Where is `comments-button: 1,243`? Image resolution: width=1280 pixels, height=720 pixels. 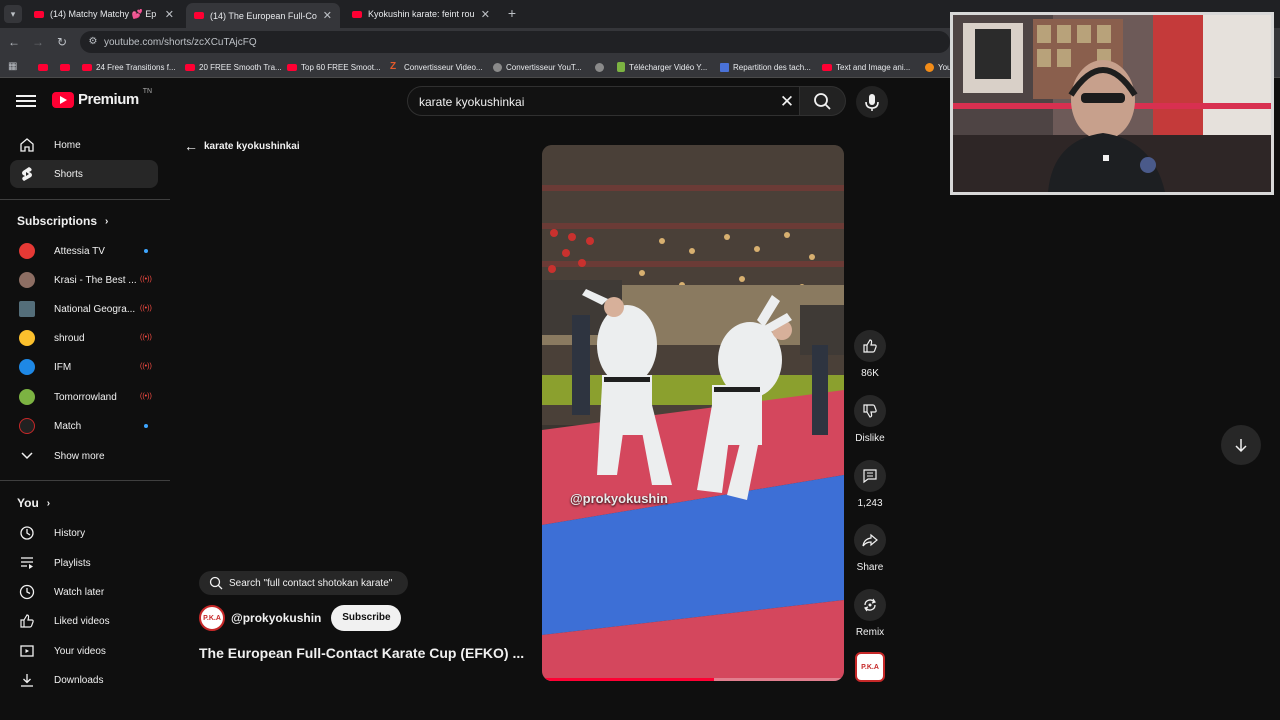
comments-button: 1,243 is located at coordinates (870, 484).